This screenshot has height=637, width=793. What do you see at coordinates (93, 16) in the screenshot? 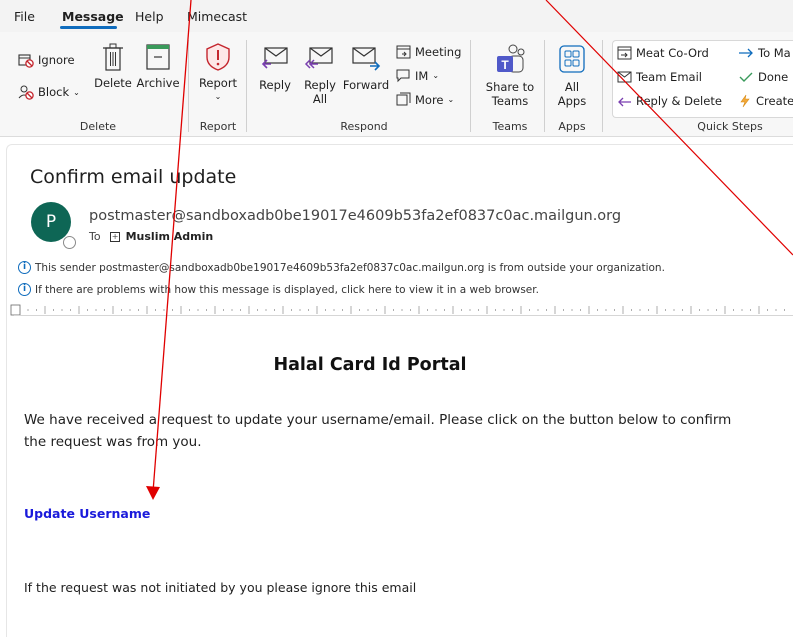
I see `menu-message: Message` at bounding box center [93, 16].